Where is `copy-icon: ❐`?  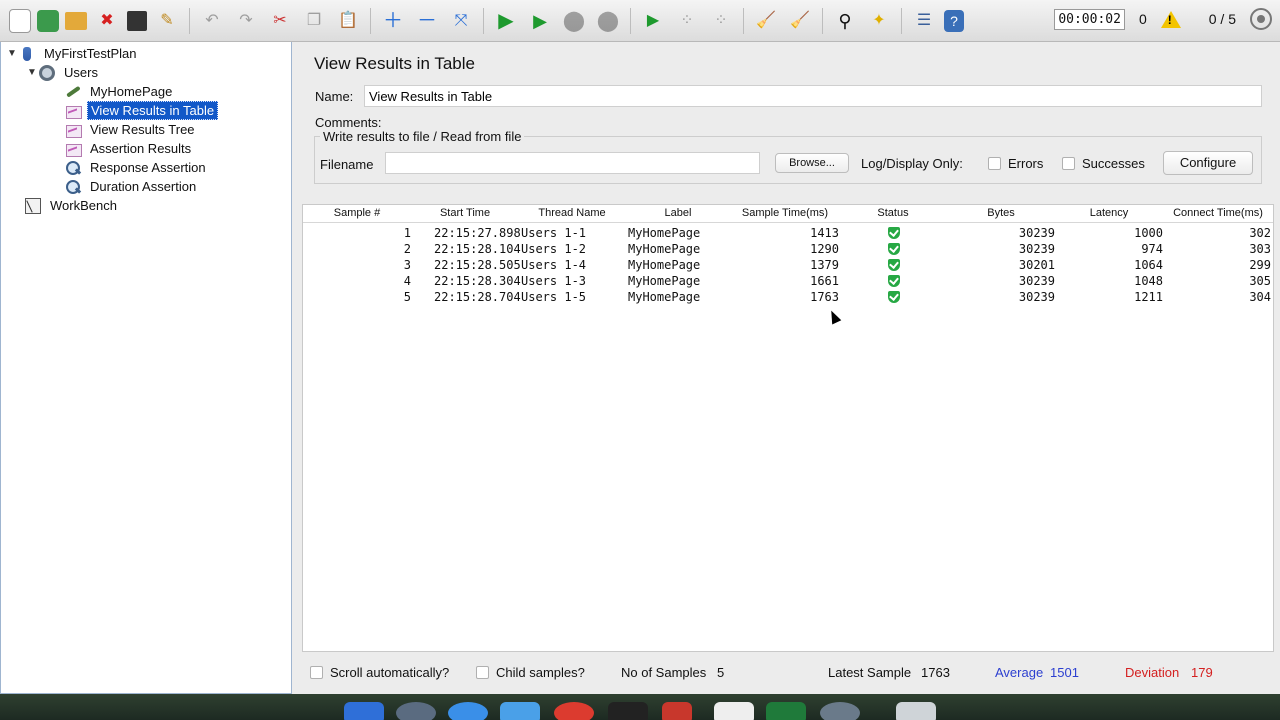
copy-icon: ❐ is located at coordinates (314, 21).